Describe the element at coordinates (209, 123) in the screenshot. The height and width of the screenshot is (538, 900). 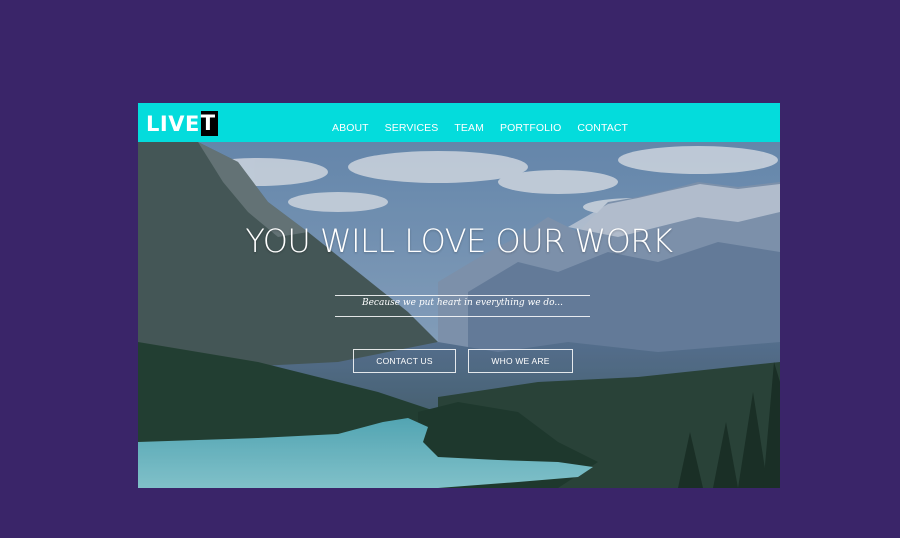
I see `logo-boxed-letter: T` at that location.